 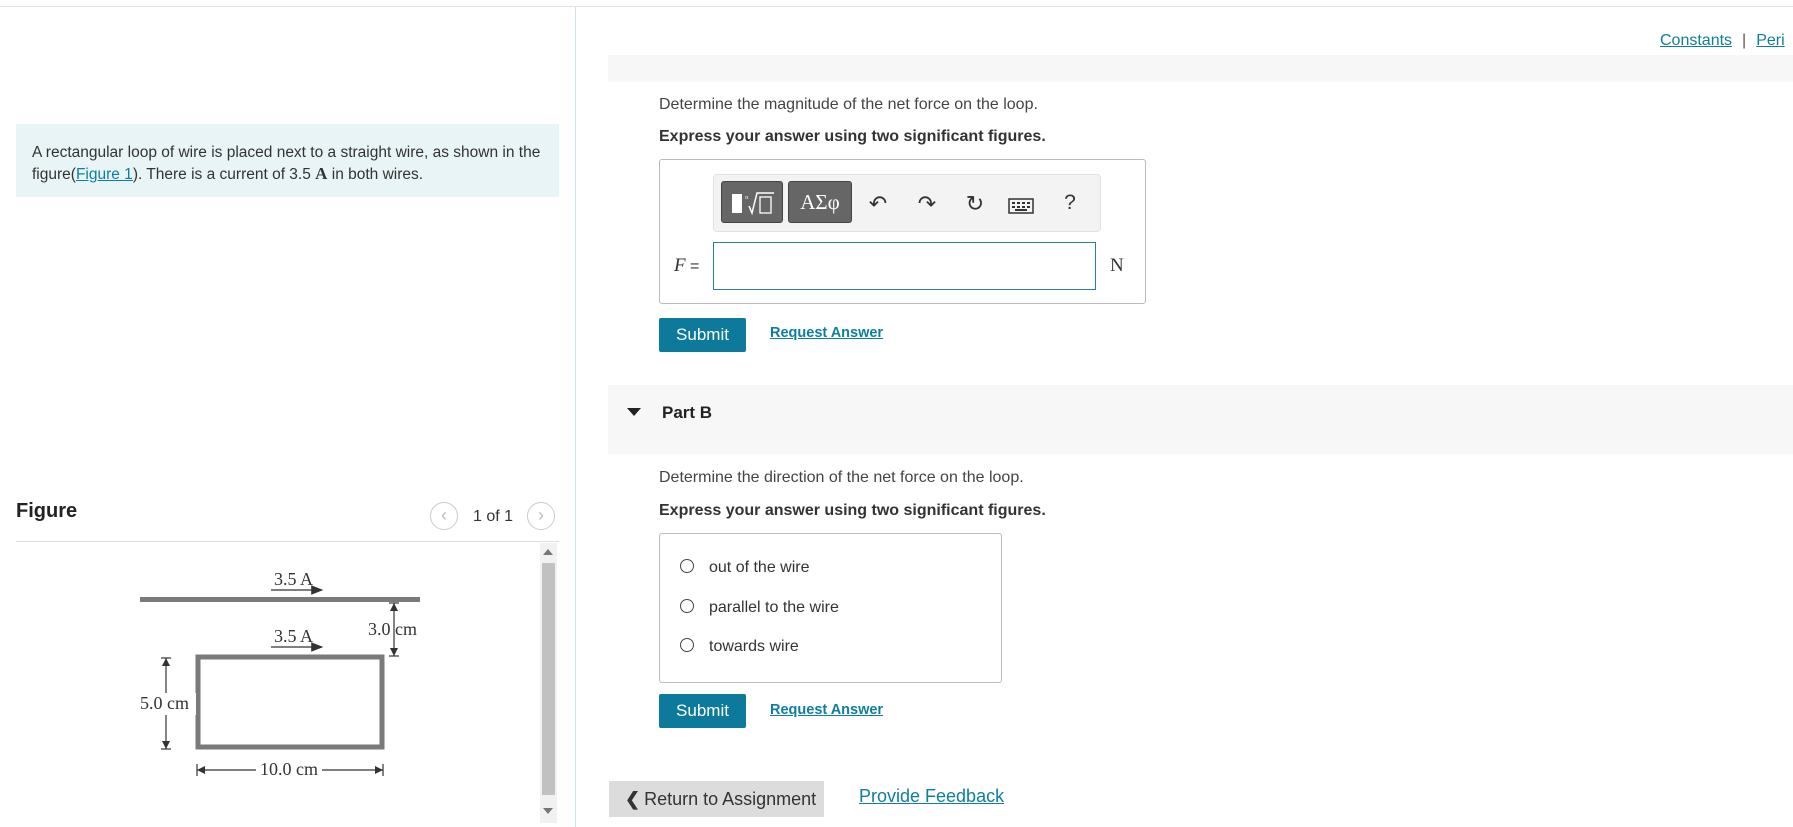 What do you see at coordinates (927, 204) in the screenshot?
I see `redo-icon: ↷` at bounding box center [927, 204].